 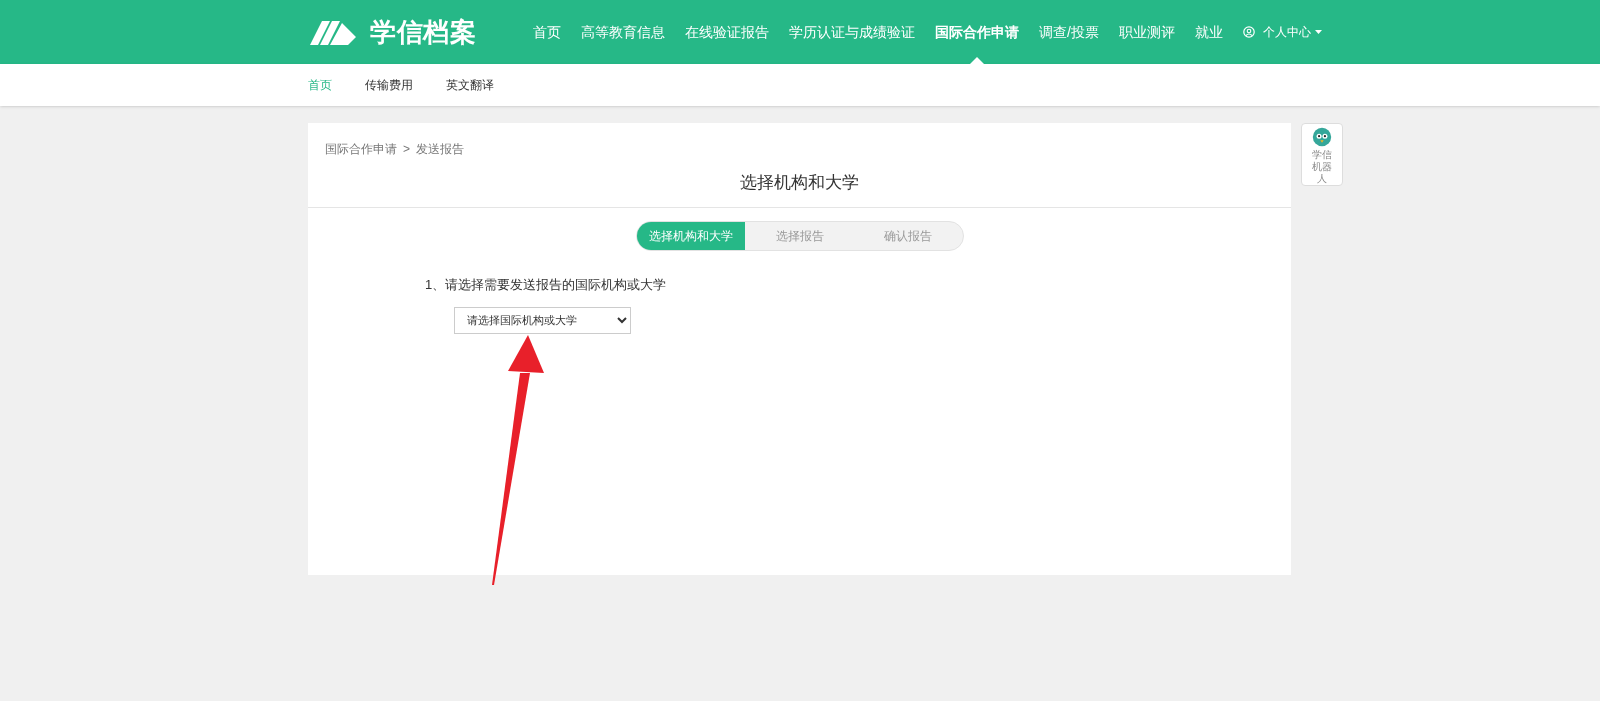 I want to click on nav-link: 首页, so click(x=547, y=32).